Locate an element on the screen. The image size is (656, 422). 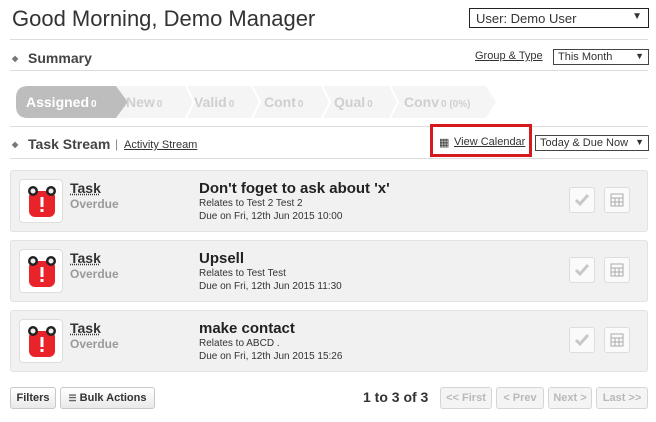
stream-filter-select: Today & Due Now ▼ is located at coordinates (592, 143).